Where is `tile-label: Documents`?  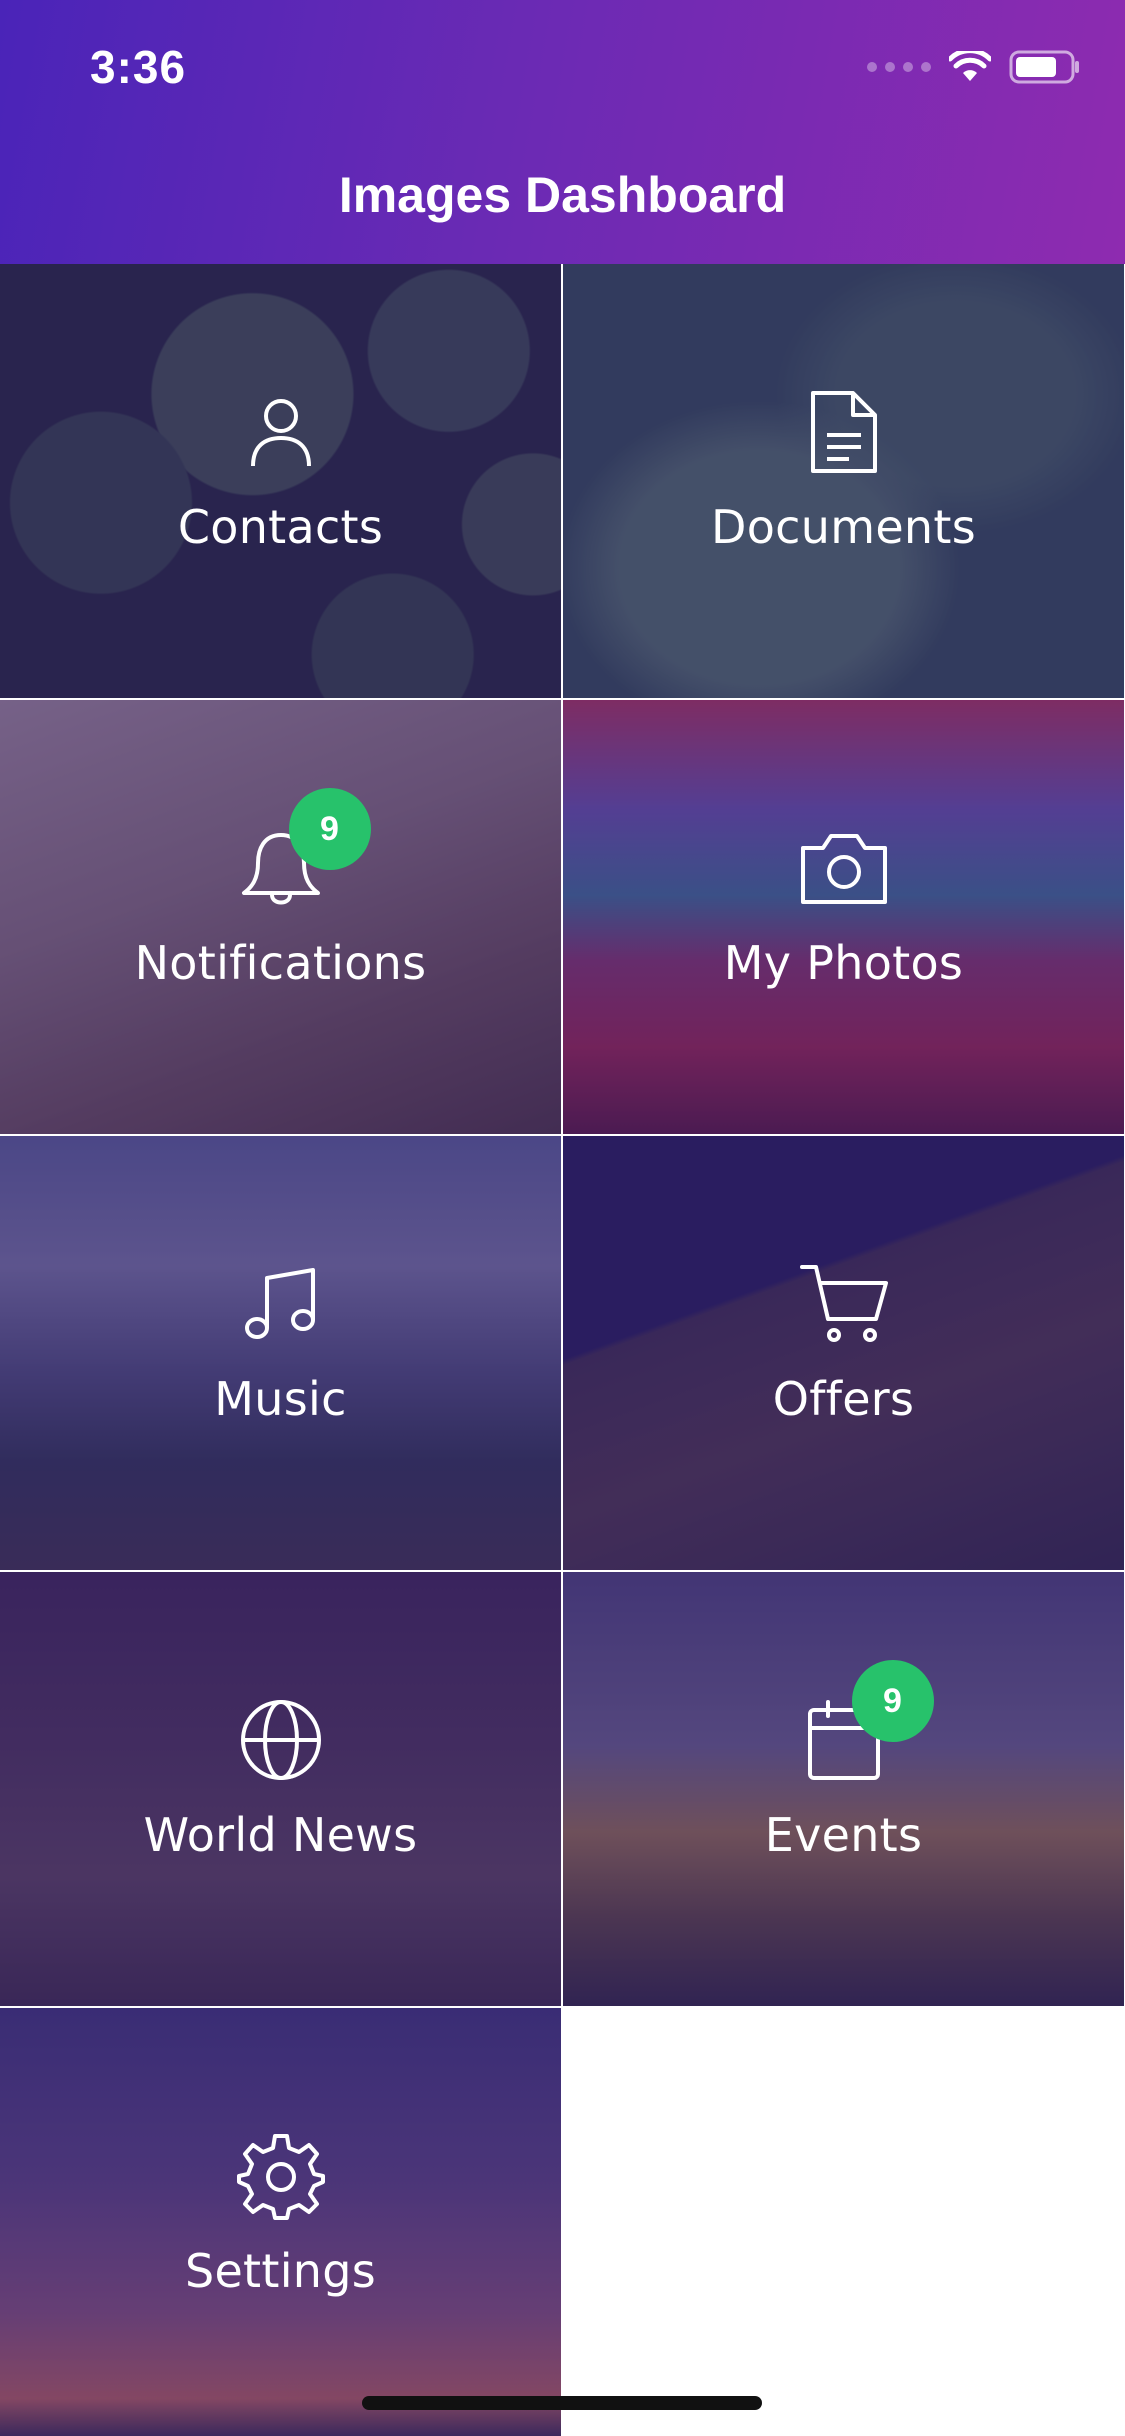 tile-label: Documents is located at coordinates (843, 527).